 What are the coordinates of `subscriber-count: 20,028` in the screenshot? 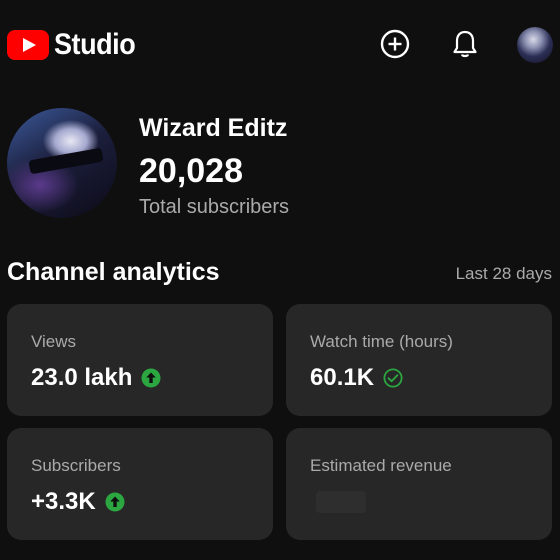 It's located at (191, 171).